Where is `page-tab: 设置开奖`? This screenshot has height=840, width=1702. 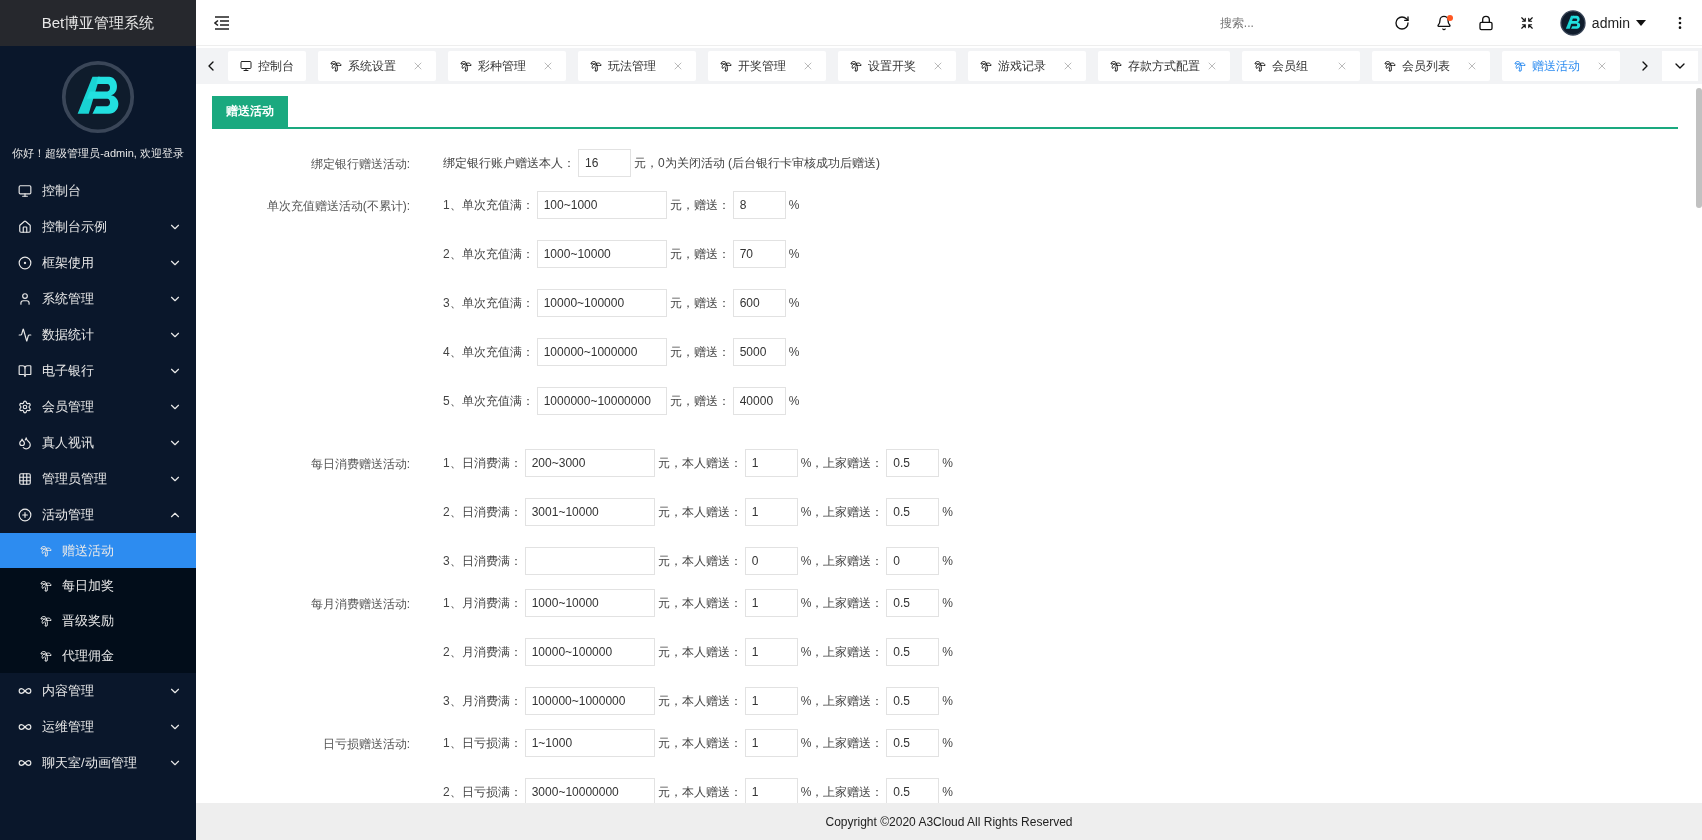
page-tab: 设置开奖 is located at coordinates (897, 66).